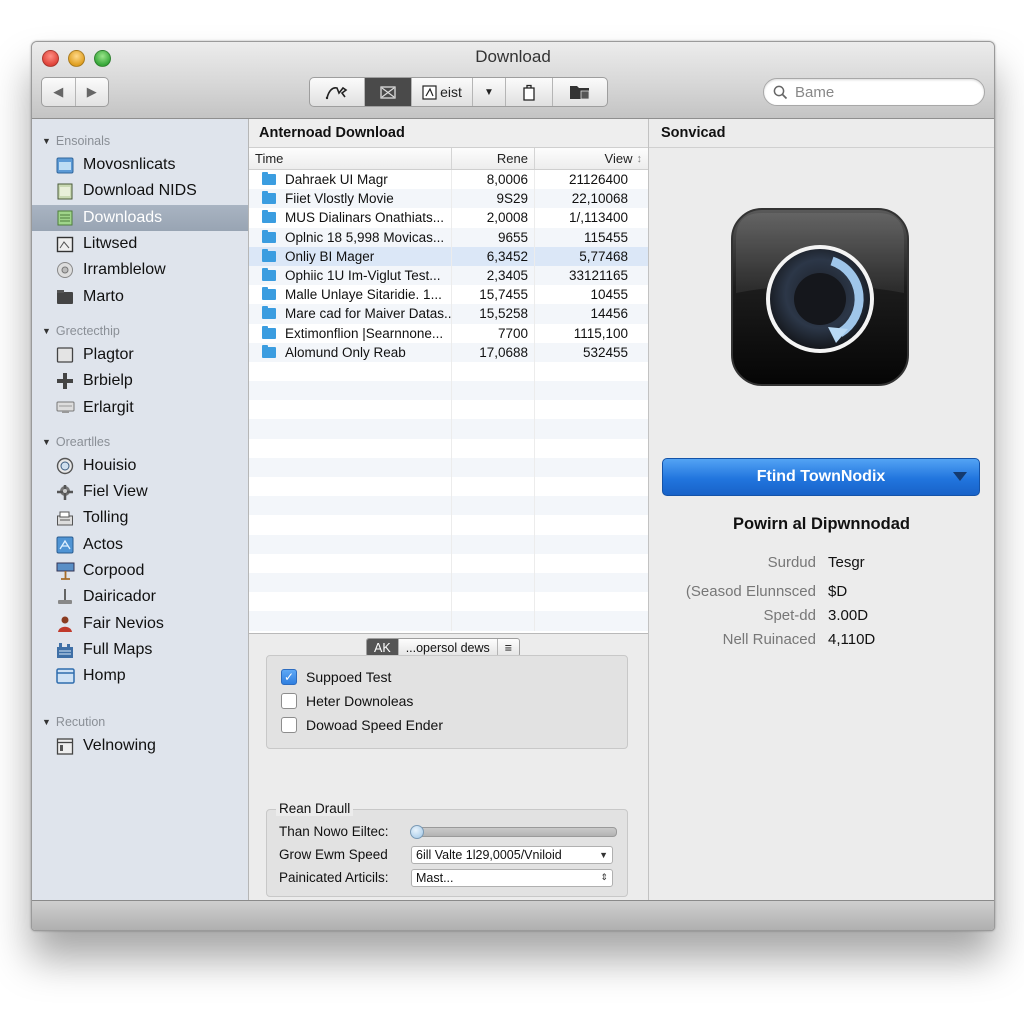 This screenshot has width=1024, height=1024. What do you see at coordinates (350, 256) in the screenshot?
I see `cell-name: Onliy BI Mager` at bounding box center [350, 256].